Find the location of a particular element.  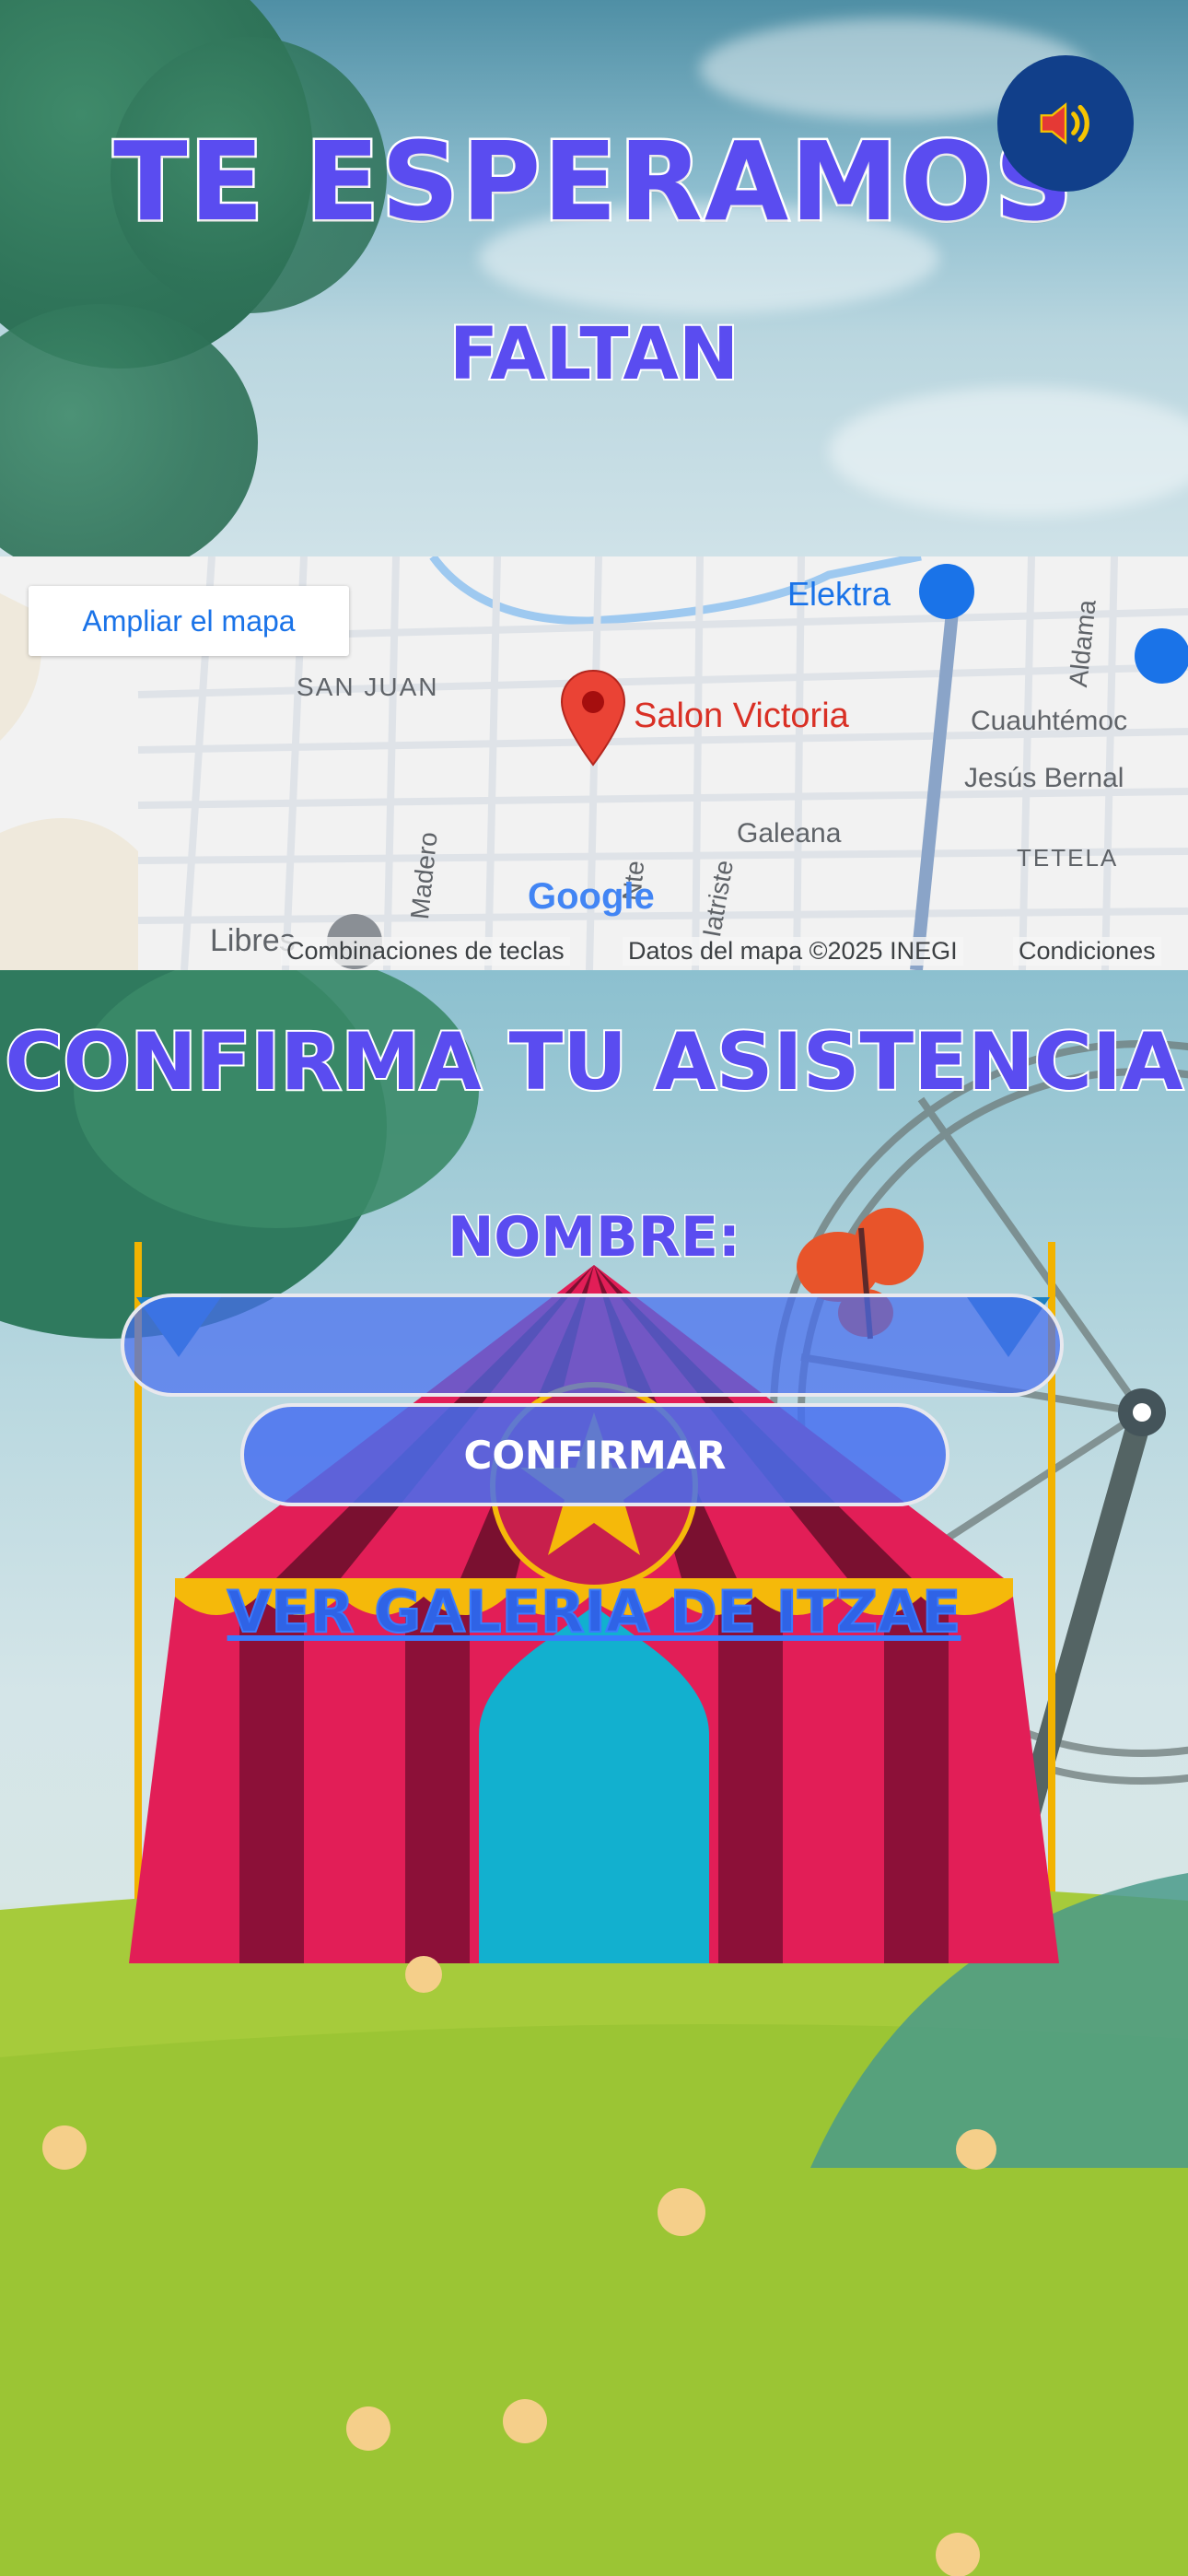

map-label-galeana: Galeana is located at coordinates (789, 833).